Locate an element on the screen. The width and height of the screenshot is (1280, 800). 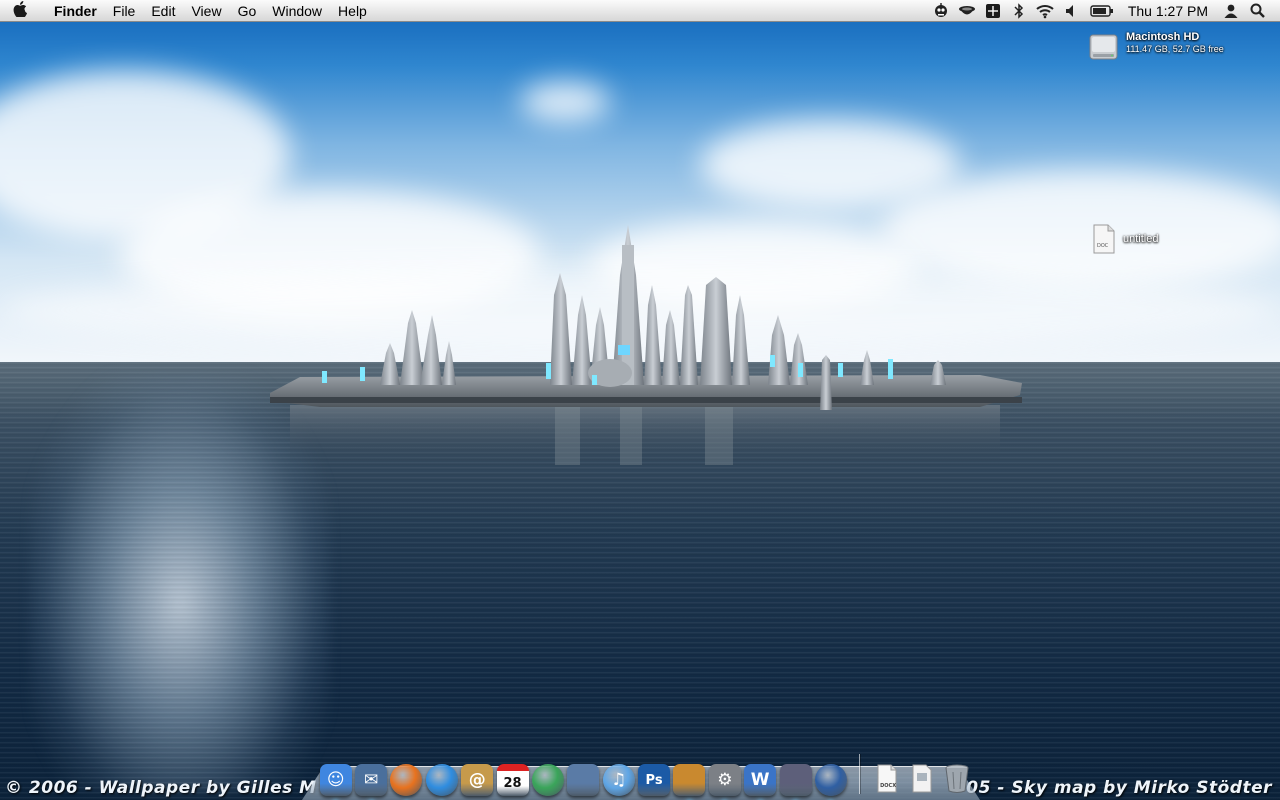
wallpaper-credit-left: © 2006 - Wallpaper by Gilles M is located at coordinates (161, 788).